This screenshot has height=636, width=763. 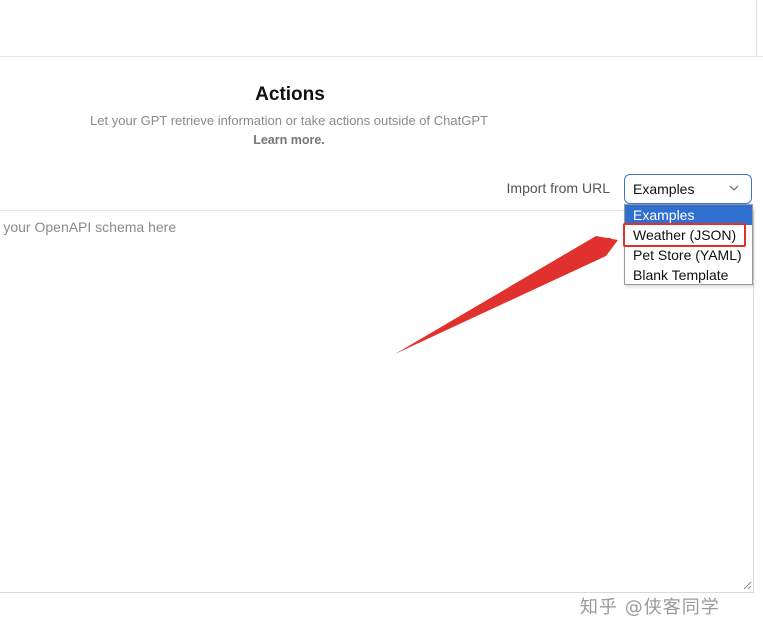 I want to click on resize-handle-icon, so click(x=747, y=585).